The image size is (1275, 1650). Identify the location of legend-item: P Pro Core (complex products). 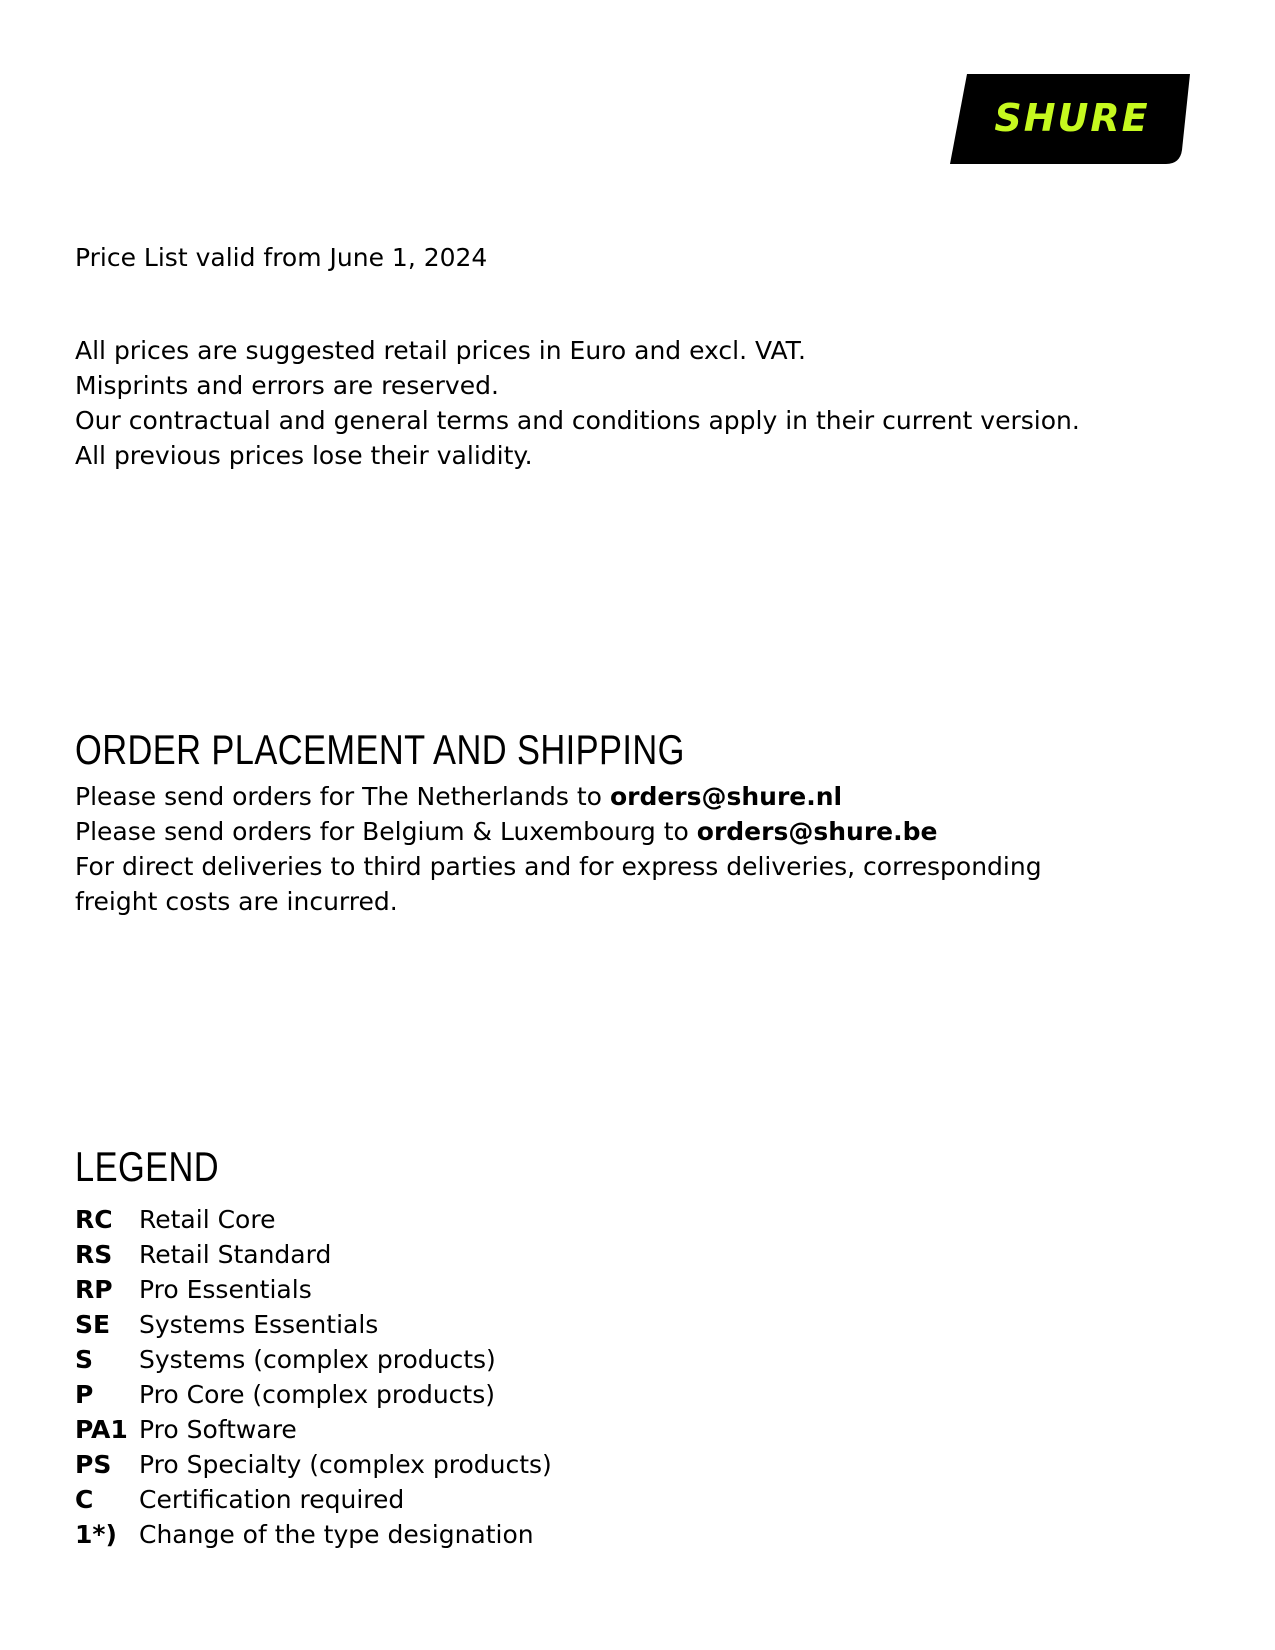
(313, 1394).